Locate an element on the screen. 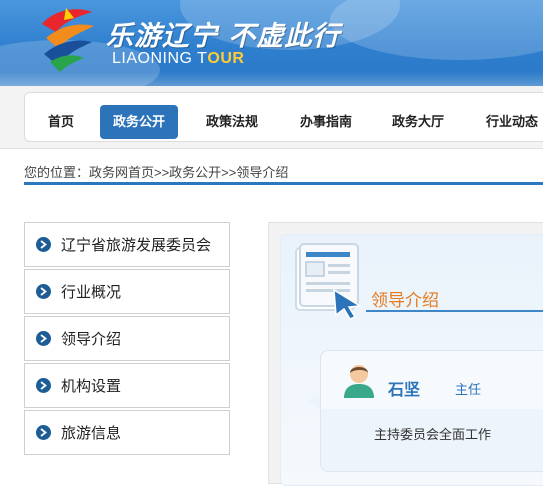  sidebar-item-label: 旅游信息 is located at coordinates (91, 433).